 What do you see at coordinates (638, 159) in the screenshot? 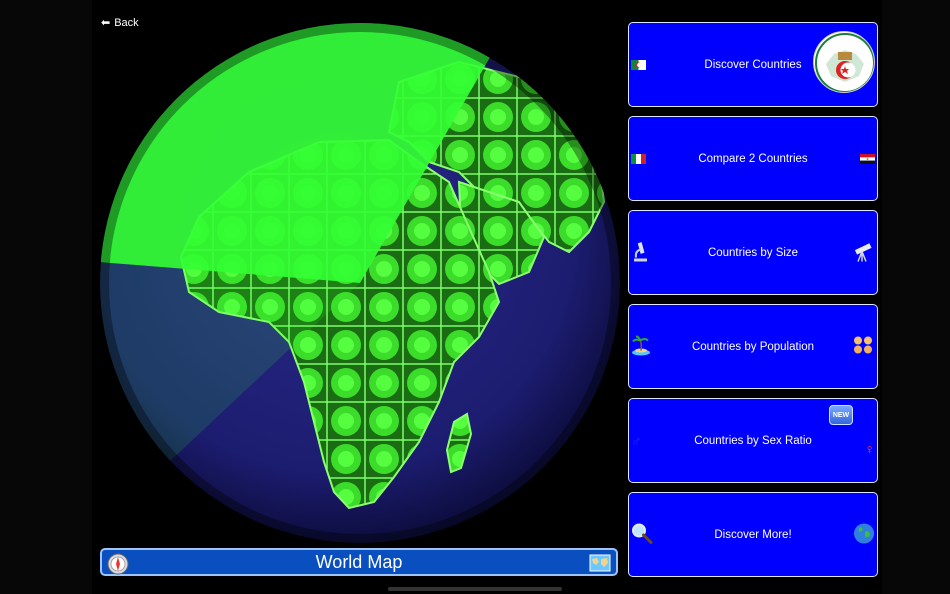
I see `italy-flag-icon` at bounding box center [638, 159].